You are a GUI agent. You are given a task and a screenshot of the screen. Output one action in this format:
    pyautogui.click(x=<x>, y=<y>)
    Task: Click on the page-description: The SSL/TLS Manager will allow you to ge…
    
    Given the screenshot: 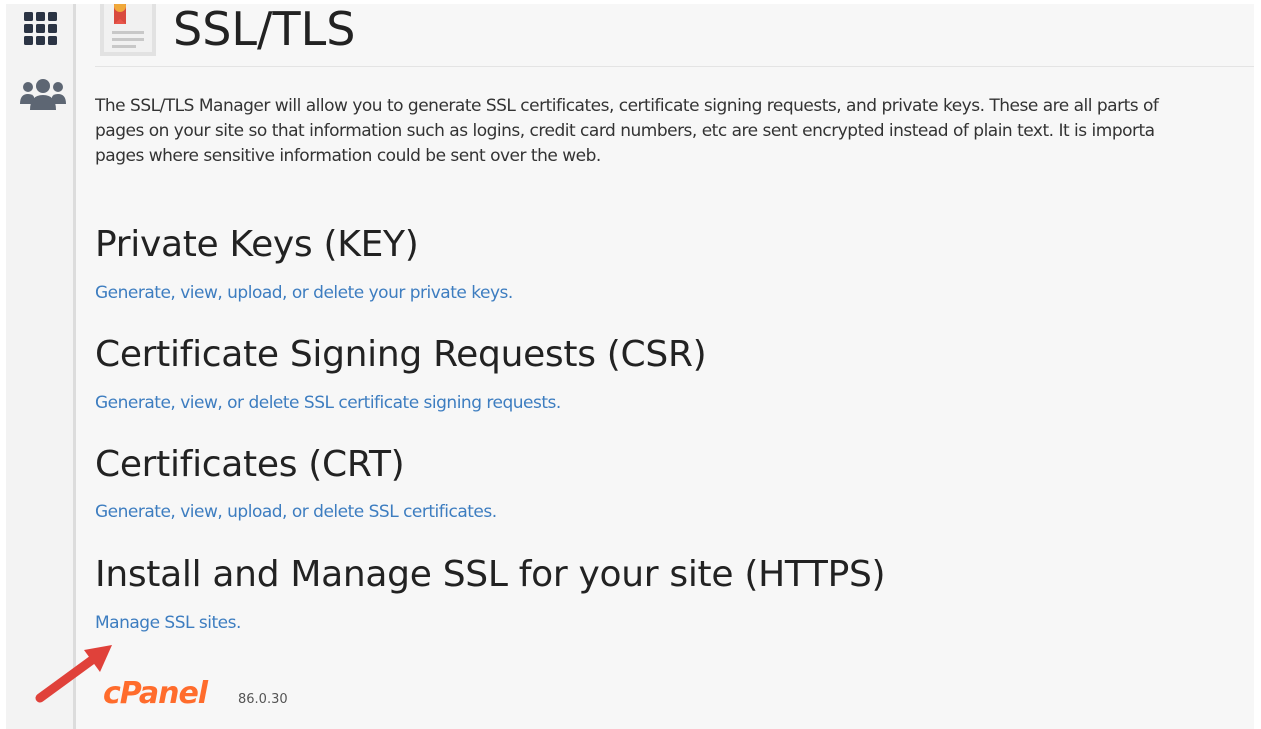 What is the action you would take?
    pyautogui.click(x=674, y=131)
    